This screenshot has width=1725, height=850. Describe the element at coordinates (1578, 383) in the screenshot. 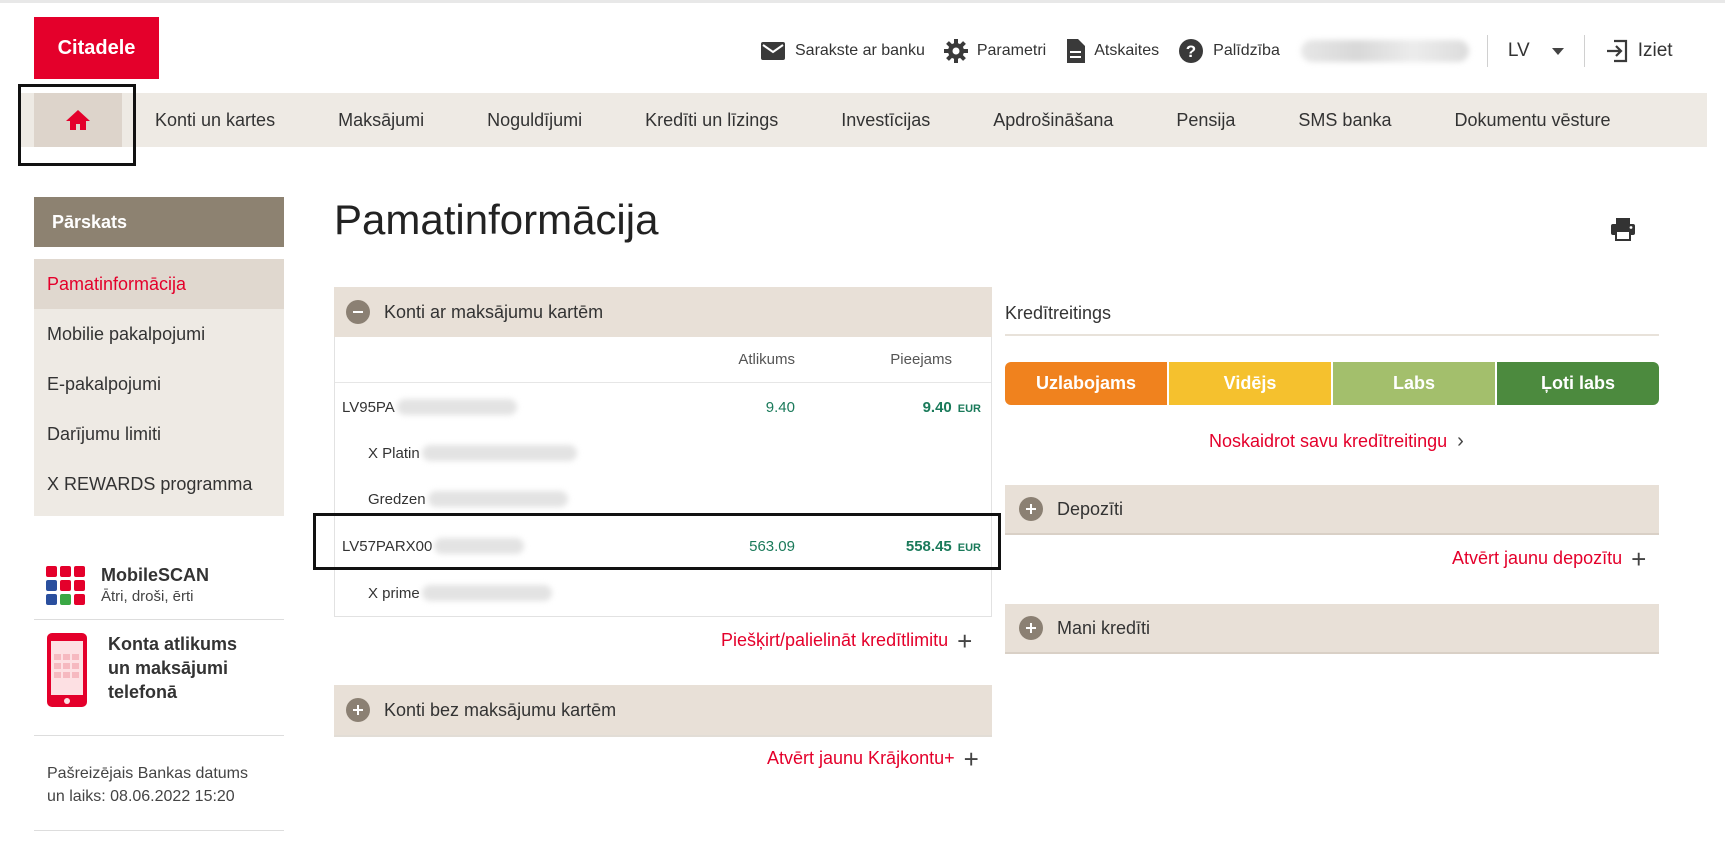

I see `rating-segment-very-good: Ļoti labs` at that location.